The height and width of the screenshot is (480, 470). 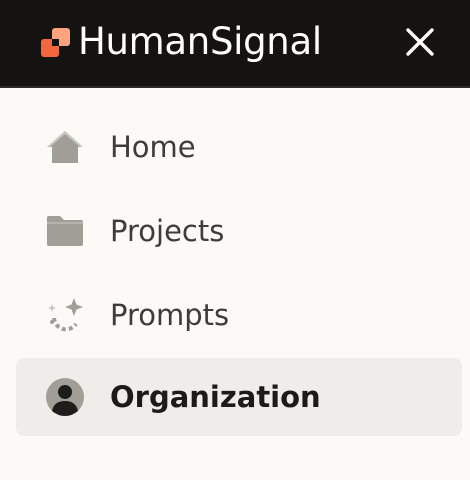 I want to click on sparkle-icon, so click(x=65, y=315).